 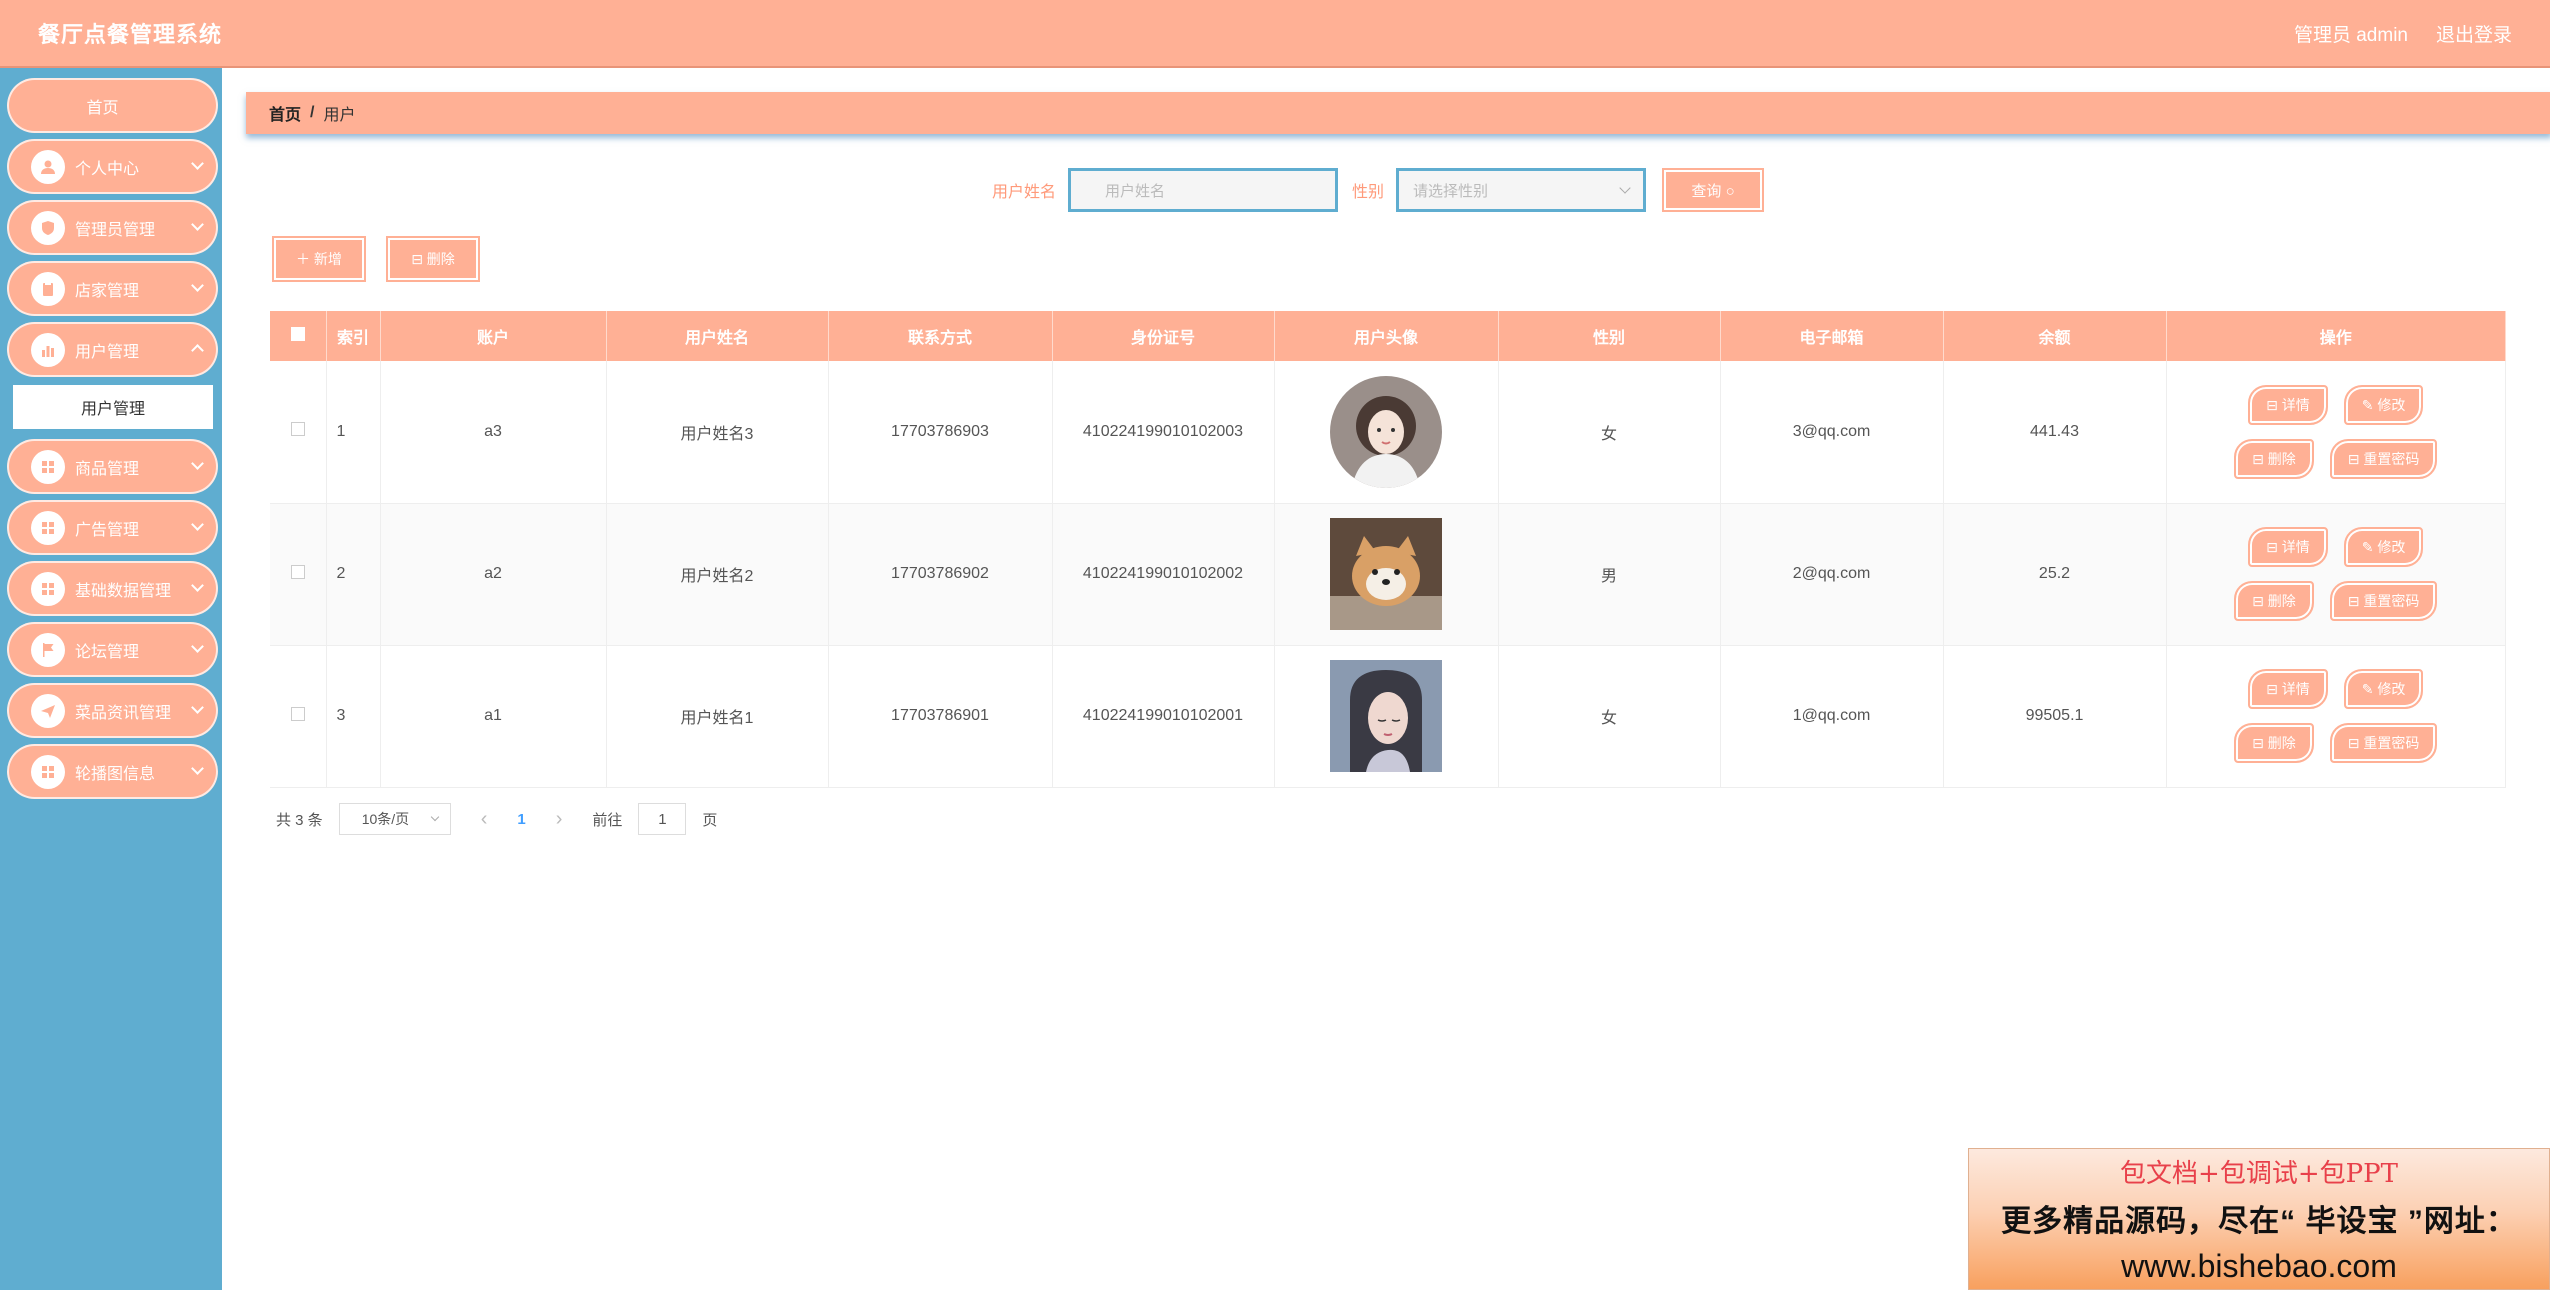 What do you see at coordinates (48, 349) in the screenshot?
I see `bar-chart-icon` at bounding box center [48, 349].